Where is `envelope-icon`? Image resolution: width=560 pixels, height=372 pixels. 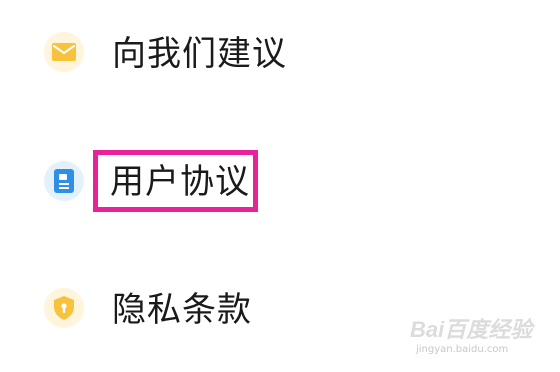 envelope-icon is located at coordinates (64, 52).